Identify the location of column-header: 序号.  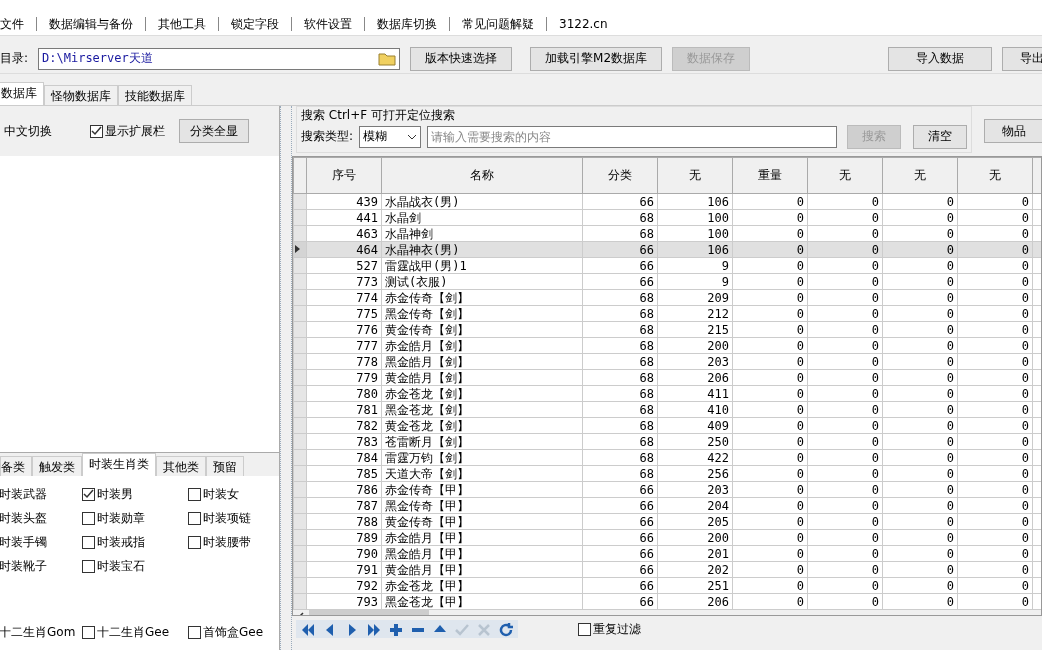
(344, 175).